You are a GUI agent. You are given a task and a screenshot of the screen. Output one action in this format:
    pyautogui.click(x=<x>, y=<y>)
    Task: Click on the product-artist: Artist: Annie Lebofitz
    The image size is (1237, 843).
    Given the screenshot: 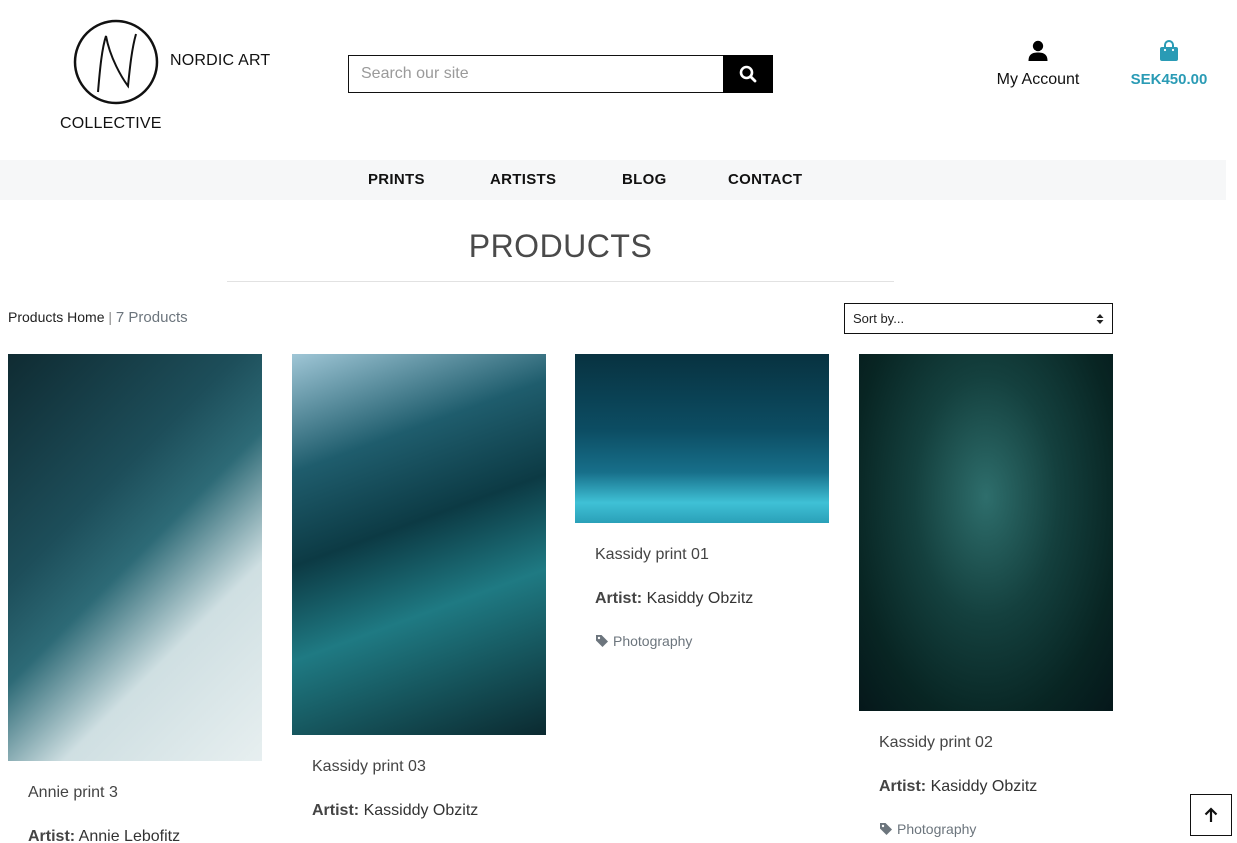 What is the action you would take?
    pyautogui.click(x=104, y=835)
    